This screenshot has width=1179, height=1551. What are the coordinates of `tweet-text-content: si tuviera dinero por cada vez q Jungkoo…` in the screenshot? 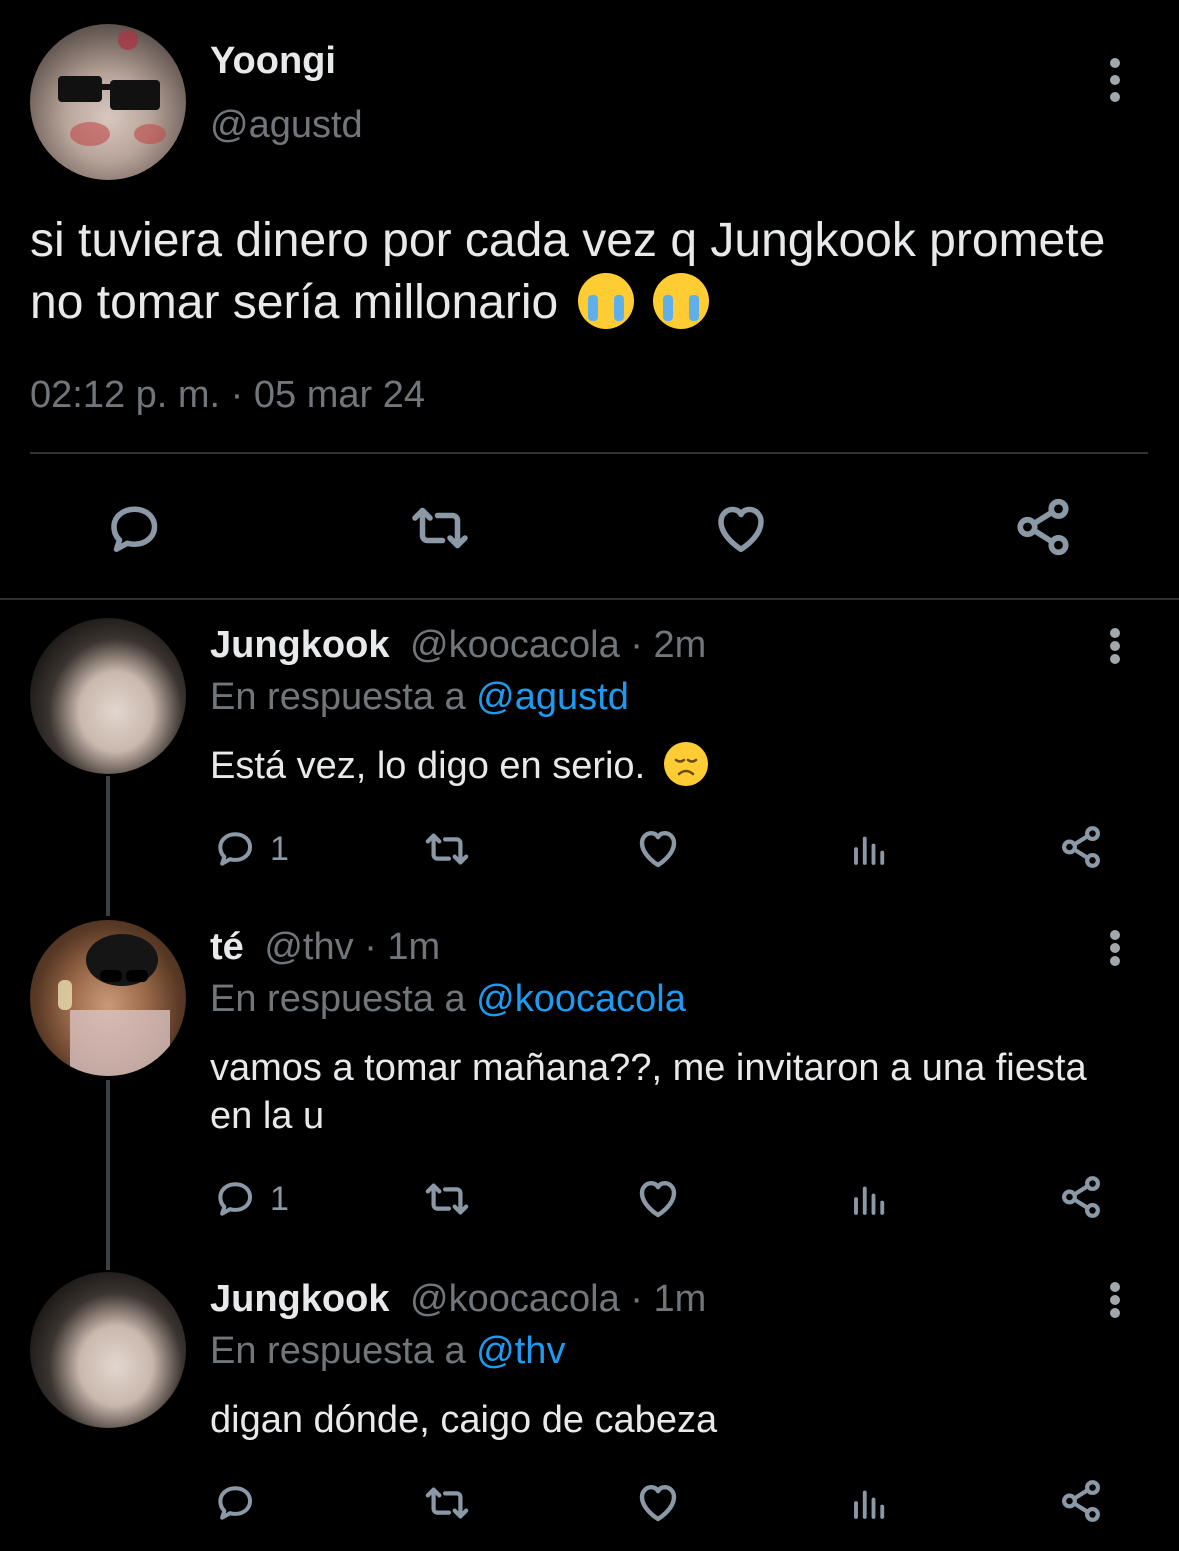 It's located at (568, 271).